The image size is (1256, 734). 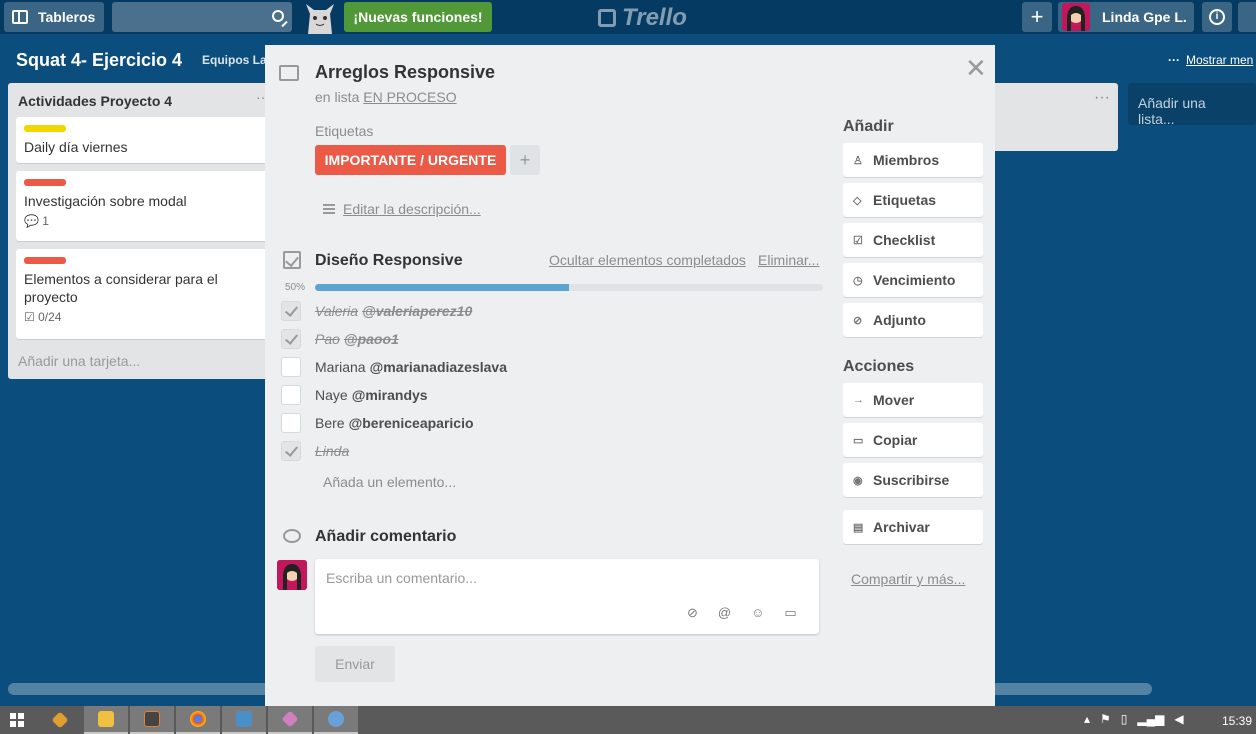 What do you see at coordinates (292, 260) in the screenshot?
I see `checklist-icon` at bounding box center [292, 260].